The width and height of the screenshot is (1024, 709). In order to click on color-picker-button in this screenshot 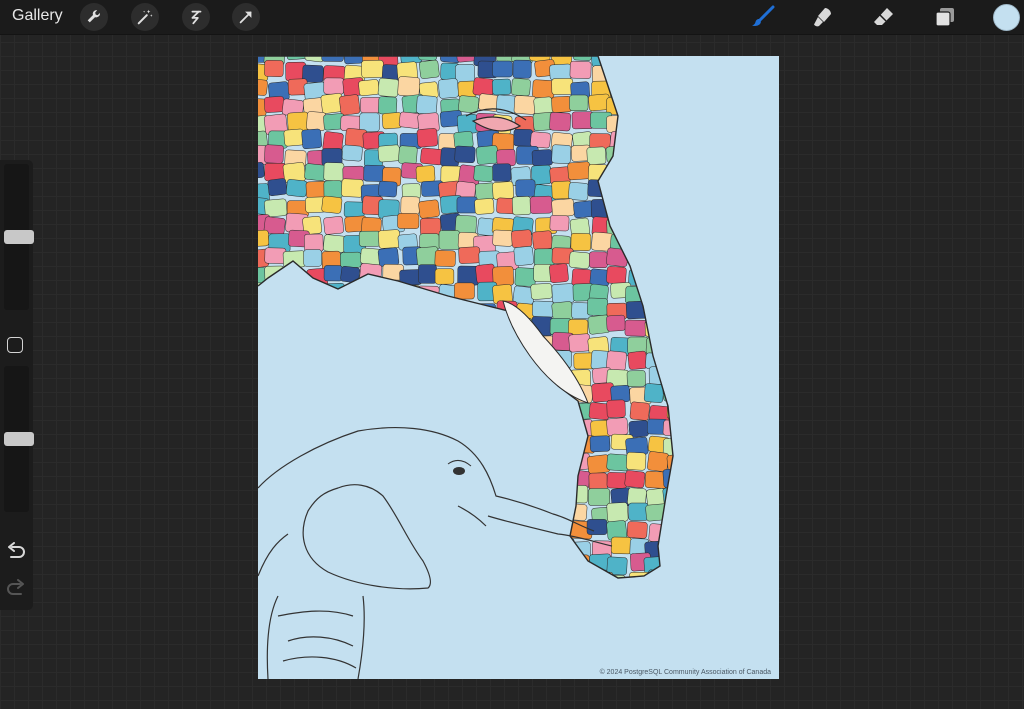, I will do `click(1006, 17)`.